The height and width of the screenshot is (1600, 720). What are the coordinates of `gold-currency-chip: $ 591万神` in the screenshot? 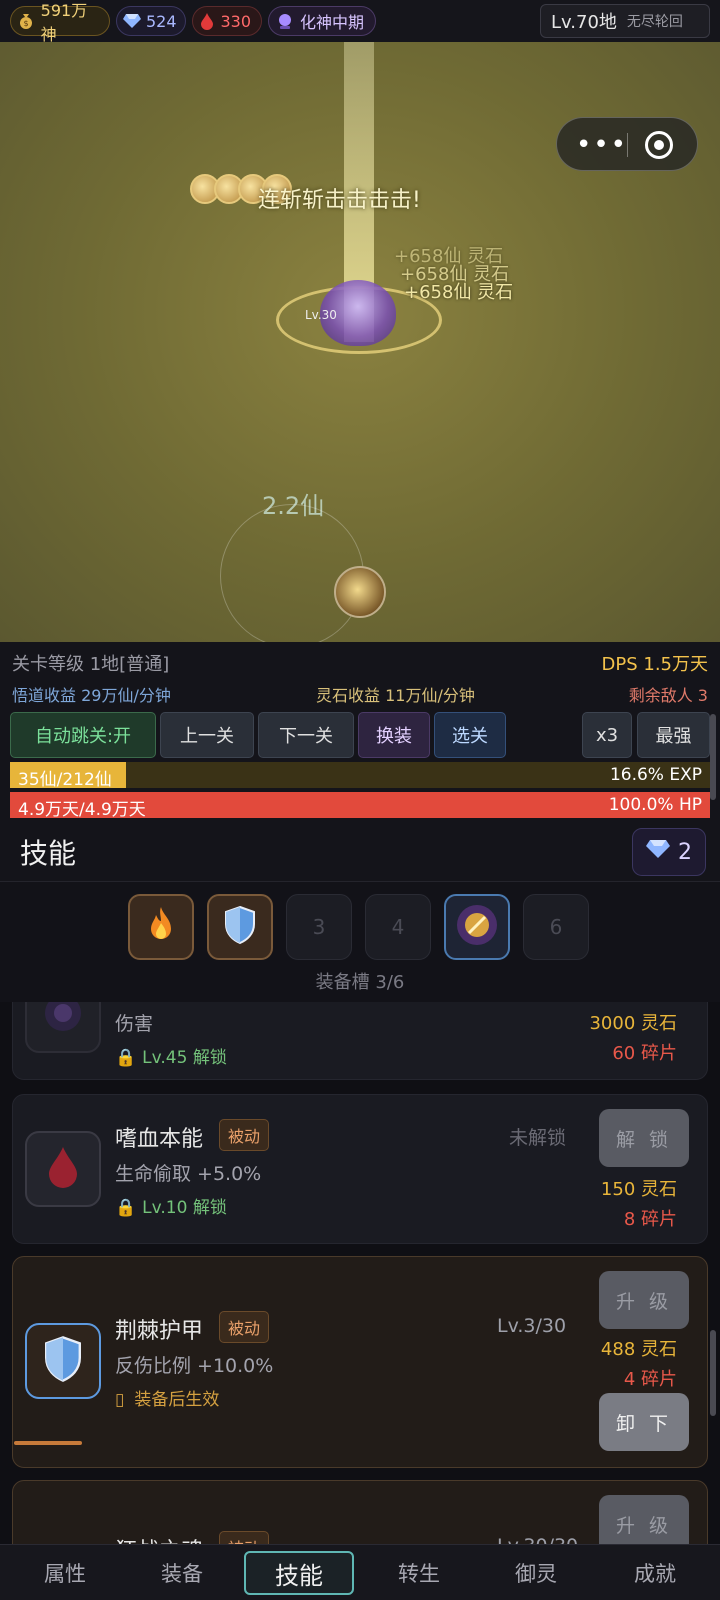 It's located at (60, 22).